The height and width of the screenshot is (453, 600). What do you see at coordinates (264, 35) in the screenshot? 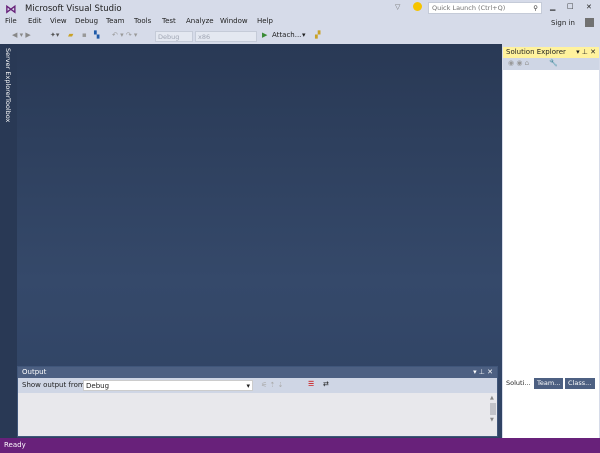
I see `play-icon: ▶` at bounding box center [264, 35].